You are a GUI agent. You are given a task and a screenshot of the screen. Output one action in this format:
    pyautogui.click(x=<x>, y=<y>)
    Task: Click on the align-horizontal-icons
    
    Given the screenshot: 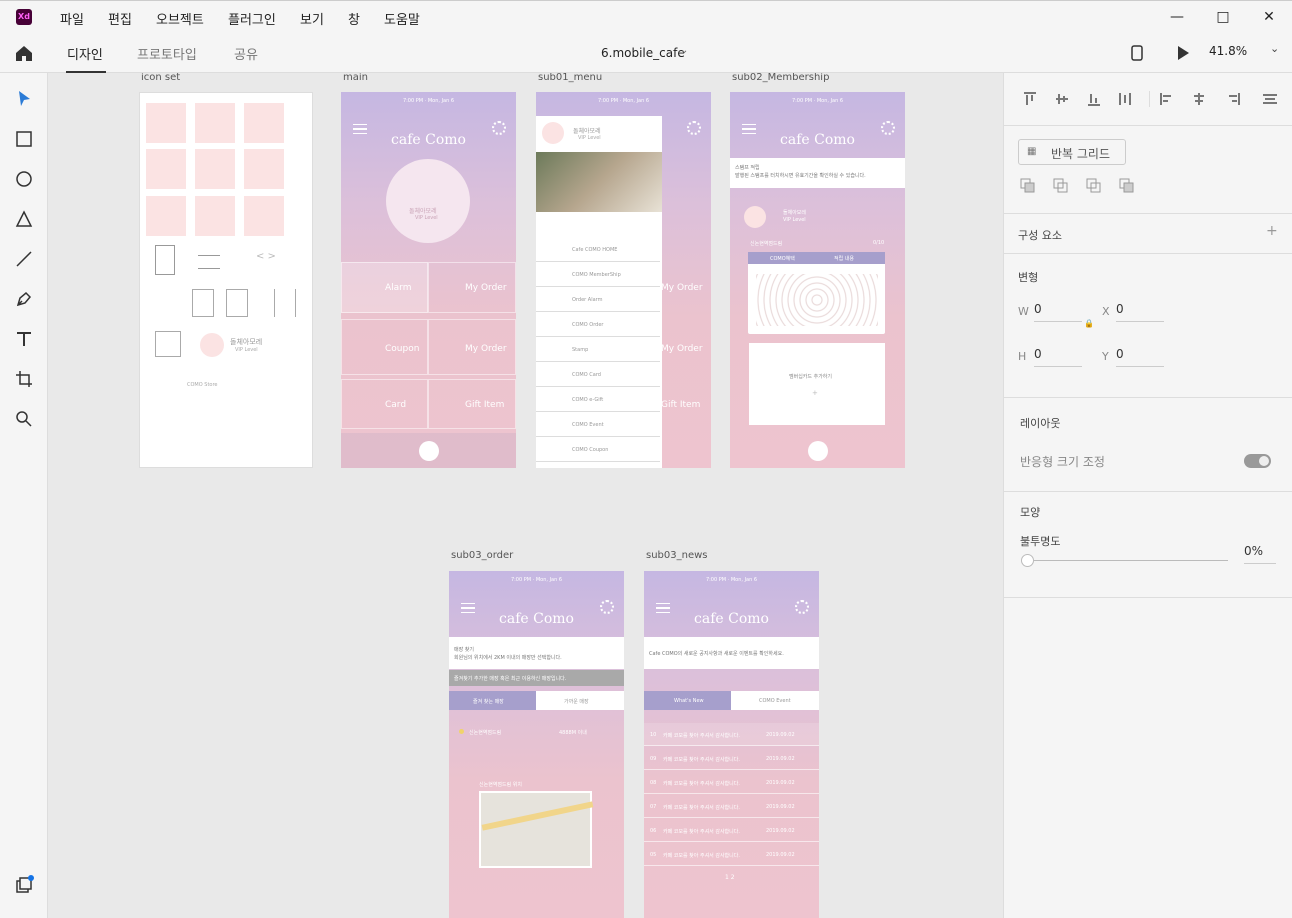 What is the action you would take?
    pyautogui.click(x=1219, y=99)
    